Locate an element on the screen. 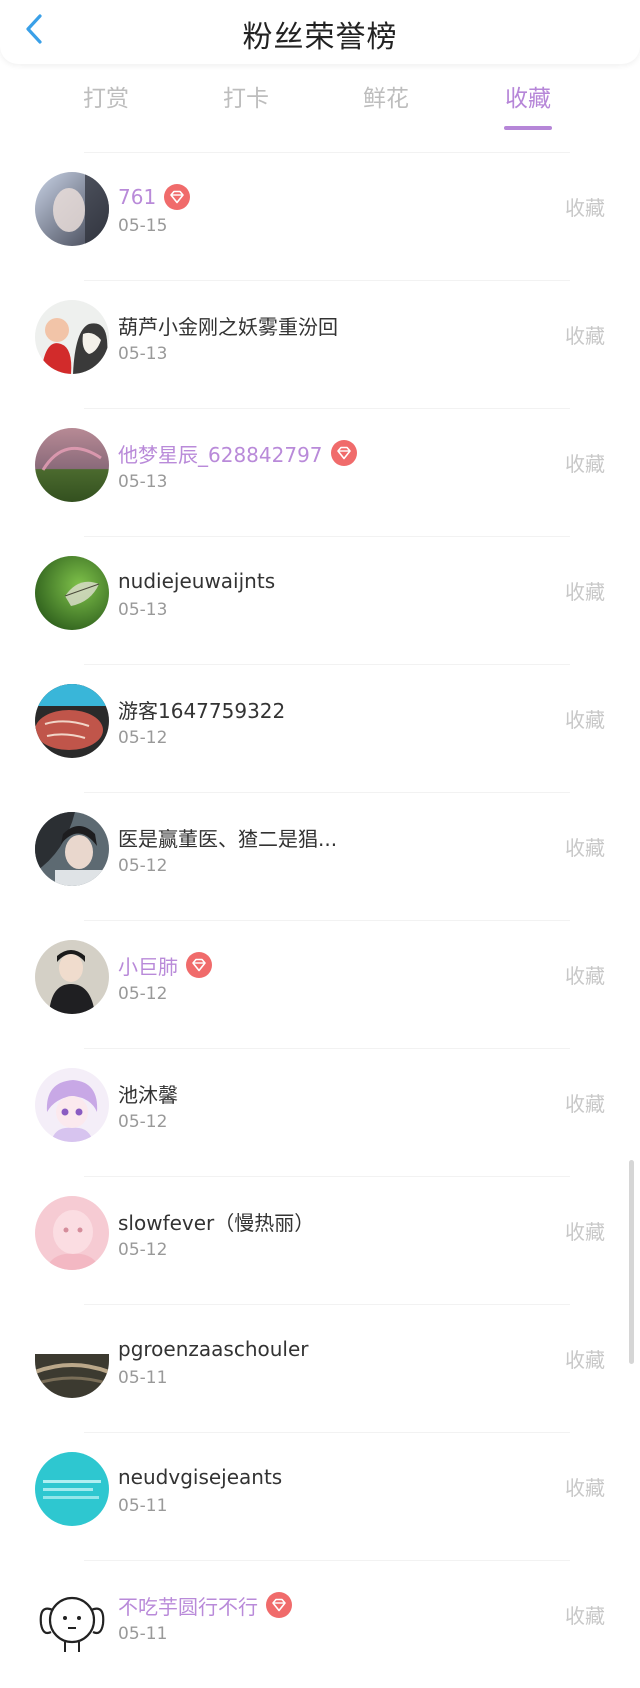  list-item: 池沐馨 05-12 收藏 is located at coordinates (320, 1112).